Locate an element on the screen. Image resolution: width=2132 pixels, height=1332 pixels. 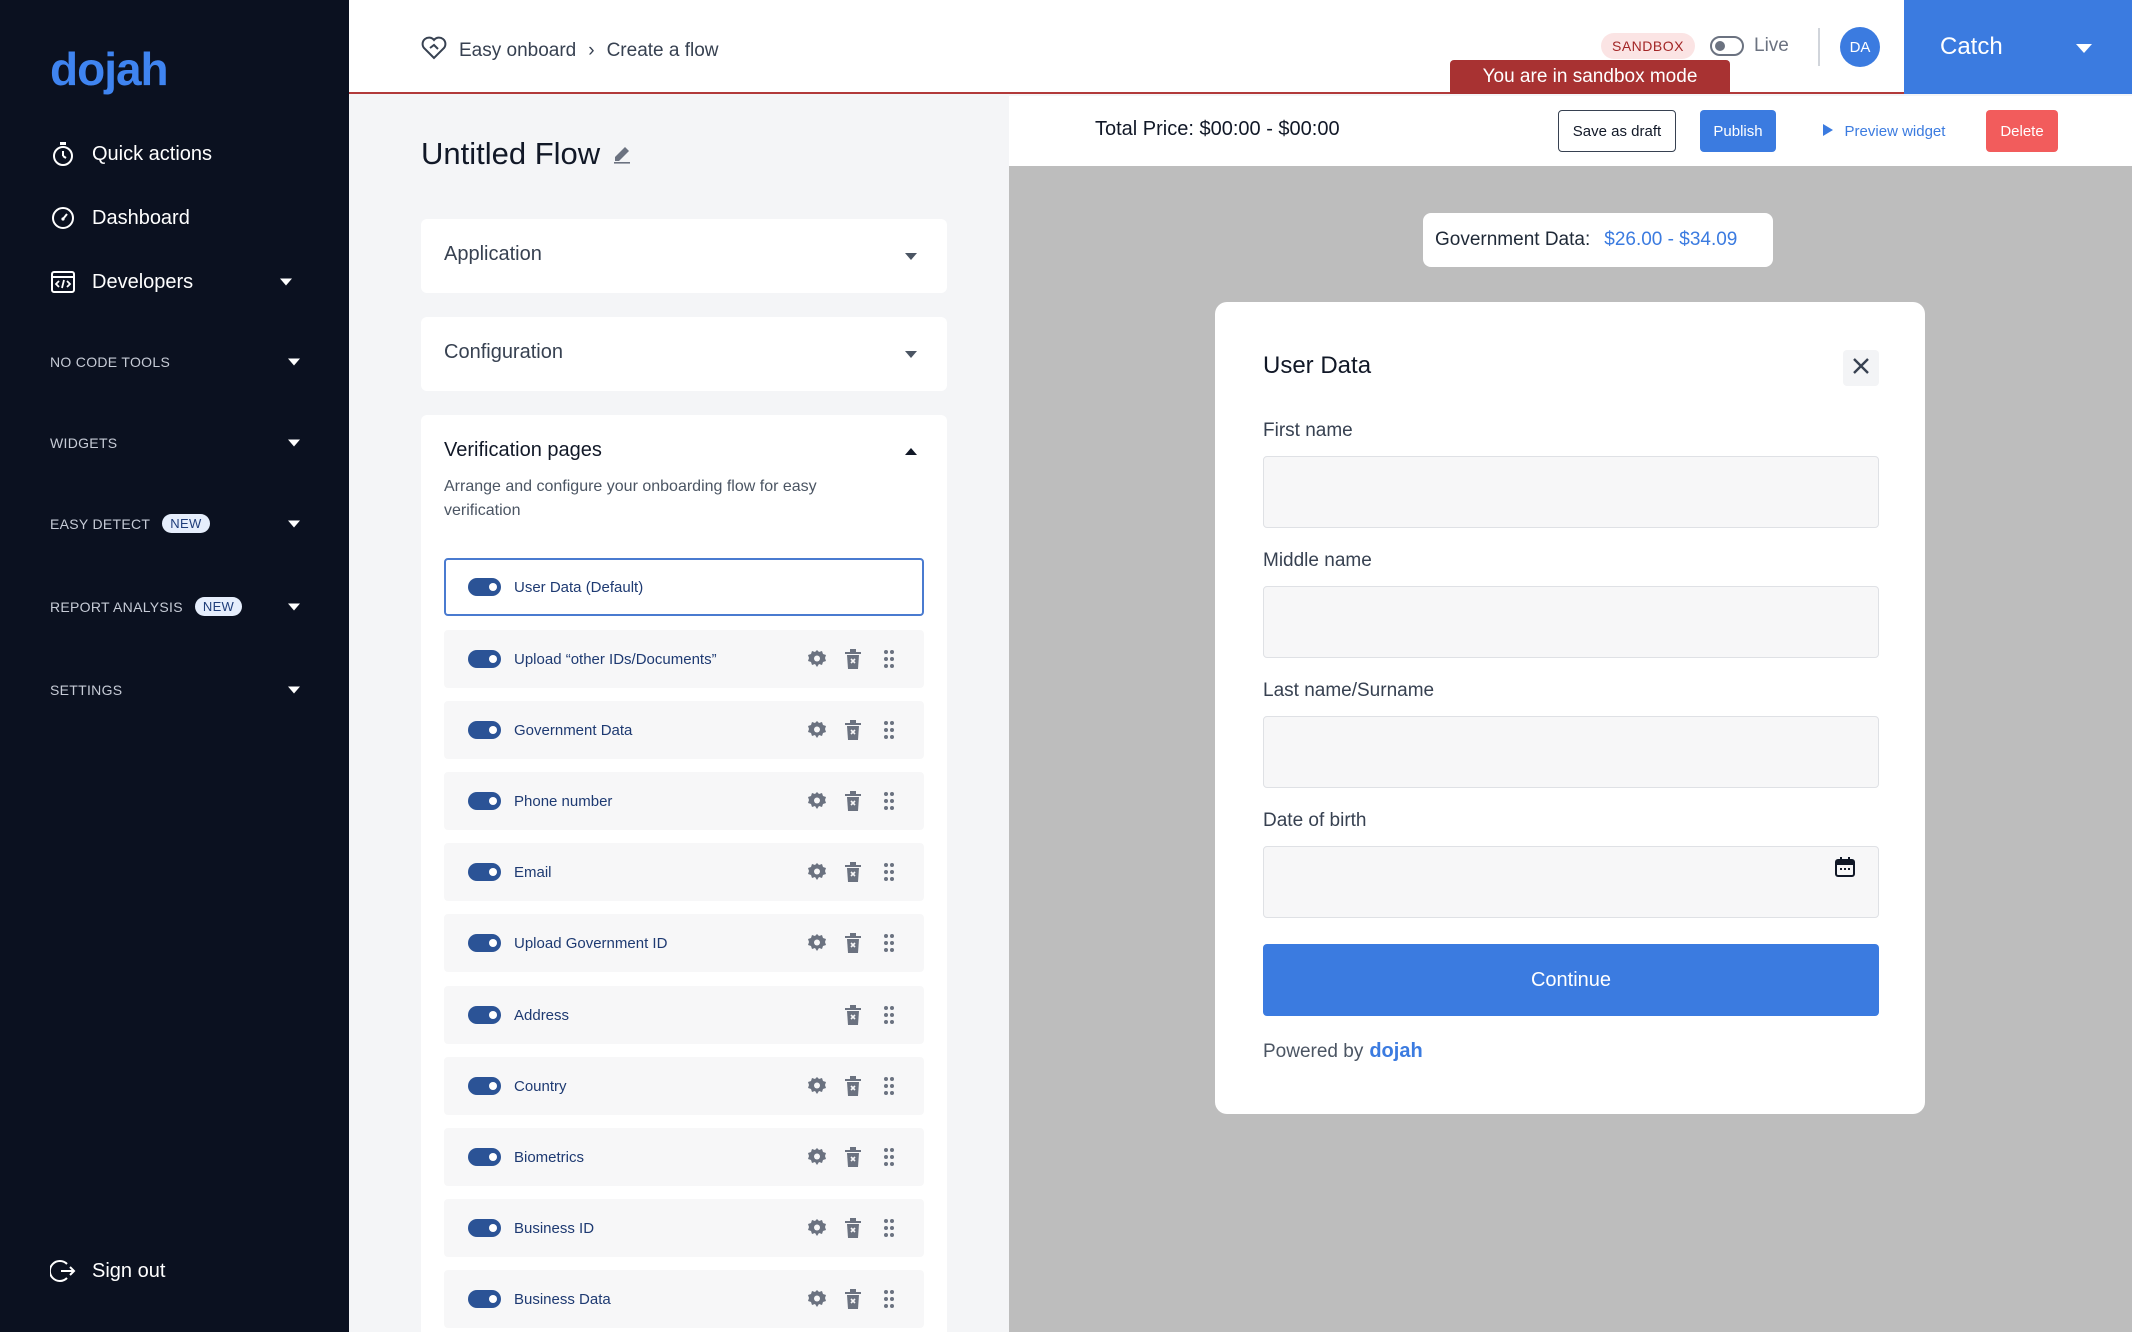
page-row: Business Data is located at coordinates (684, 1299).